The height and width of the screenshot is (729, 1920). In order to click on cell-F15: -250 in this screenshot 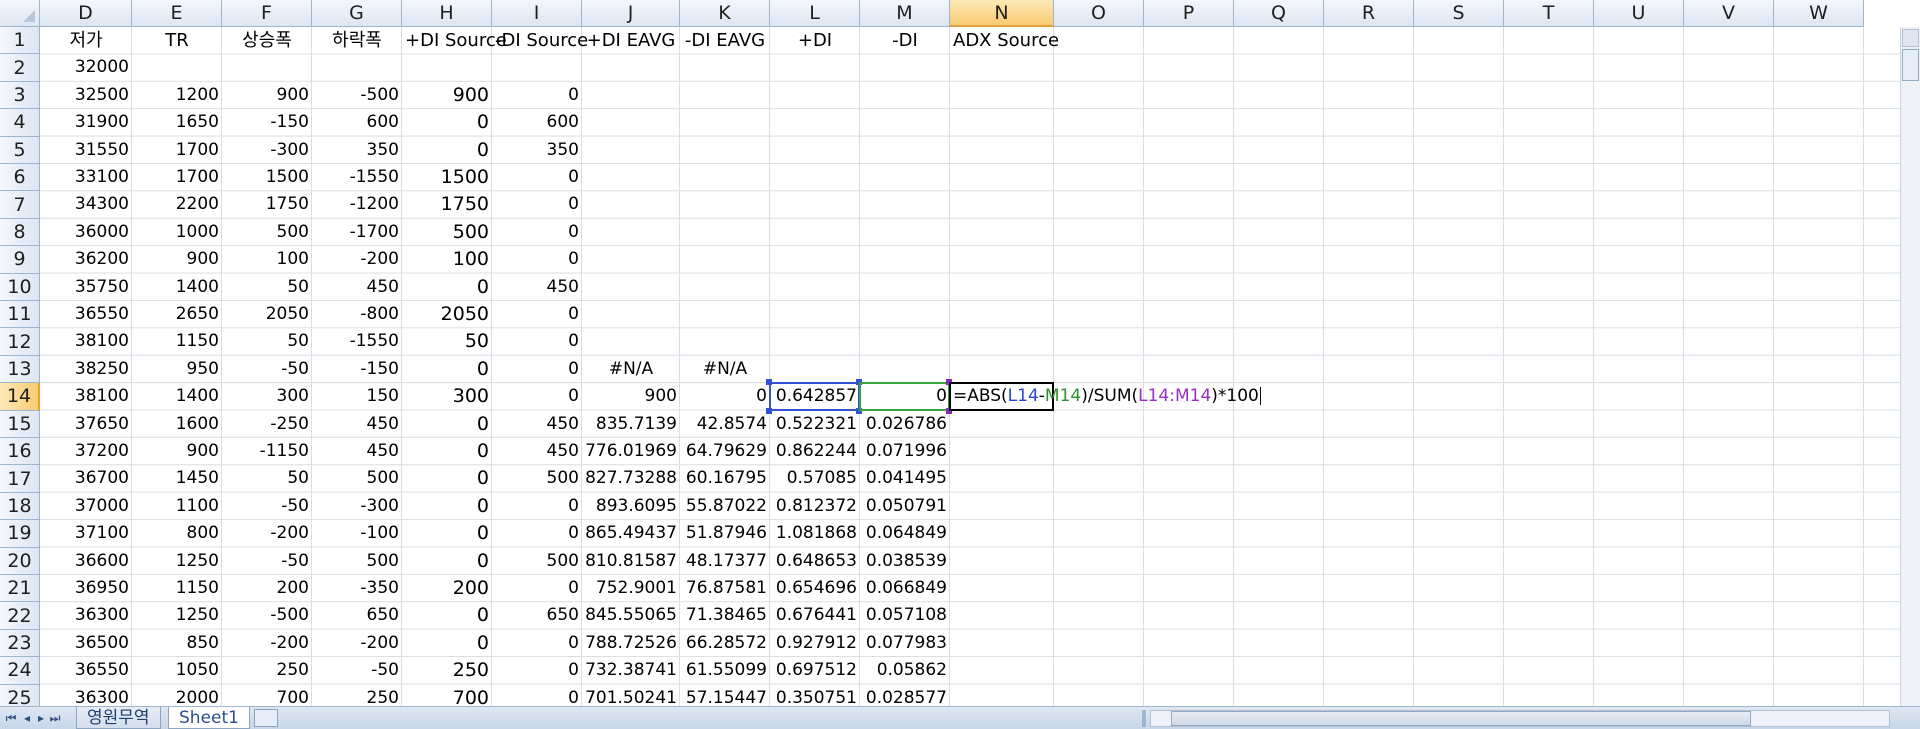, I will do `click(267, 424)`.